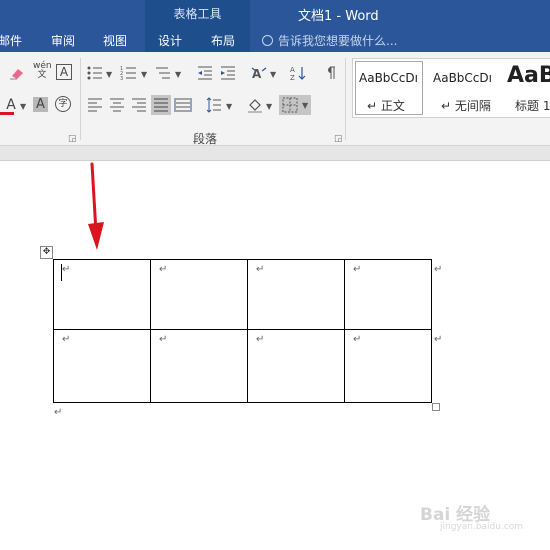  Describe the element at coordinates (121, 79) in the screenshot. I see `svg-text: 3` at that location.